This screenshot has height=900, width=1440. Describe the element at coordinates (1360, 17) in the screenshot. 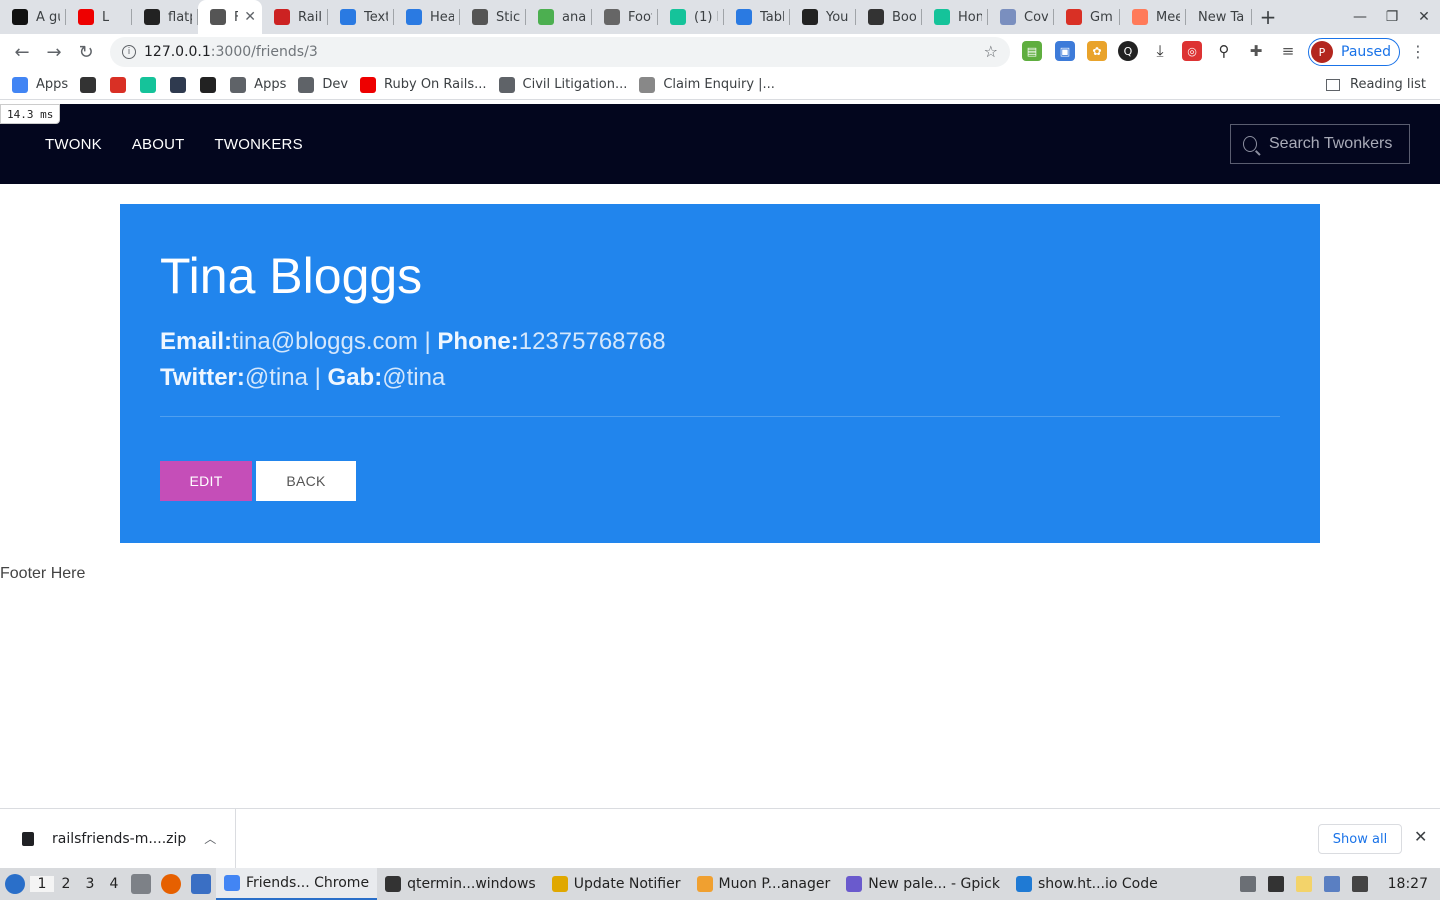

I see `minimize-icon: —` at that location.